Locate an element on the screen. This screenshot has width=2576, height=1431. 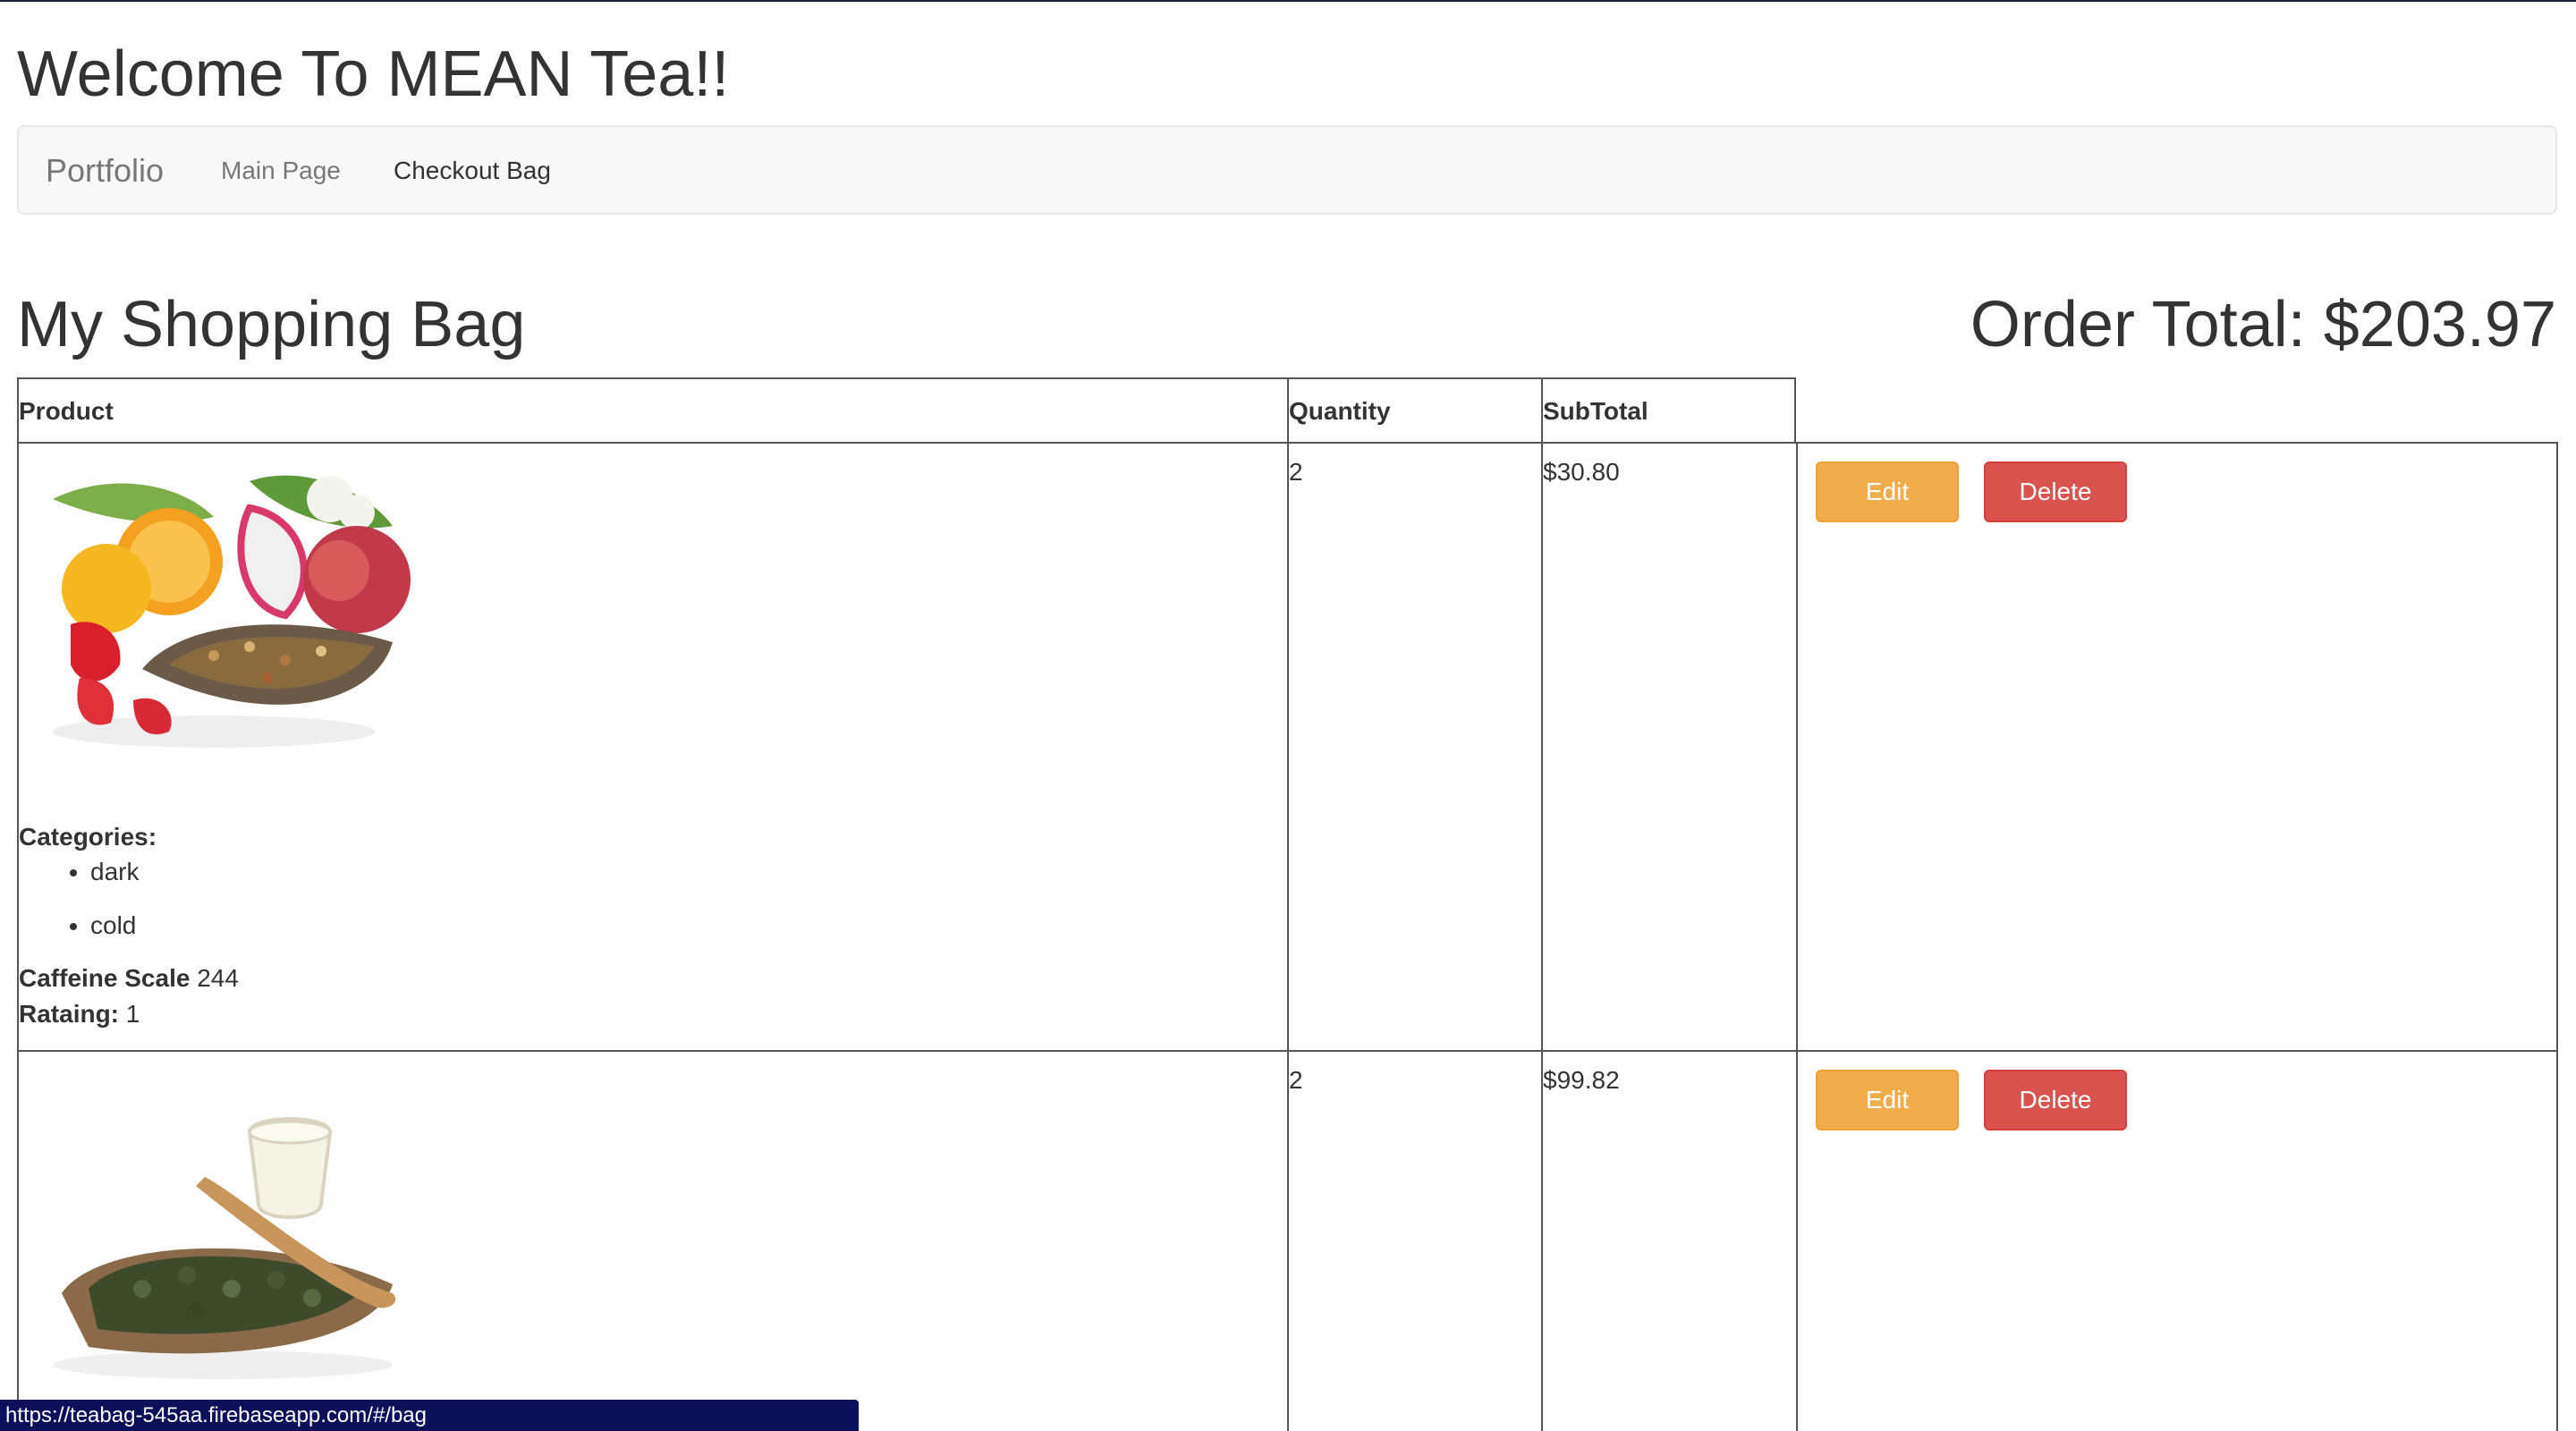
rating-line: Rataing: 1 is located at coordinates (79, 1015).